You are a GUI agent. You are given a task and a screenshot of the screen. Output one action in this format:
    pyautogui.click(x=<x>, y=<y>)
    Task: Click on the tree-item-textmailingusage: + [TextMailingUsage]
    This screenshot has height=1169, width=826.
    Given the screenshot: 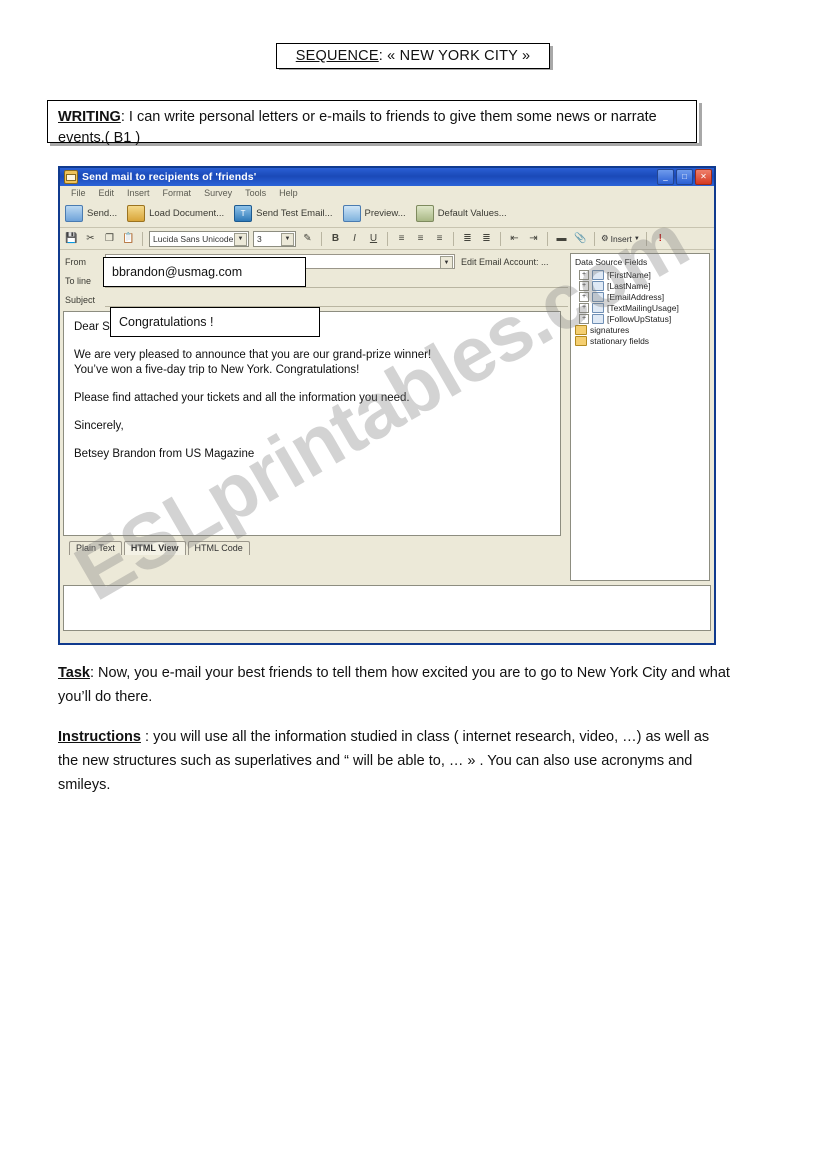 What is the action you would take?
    pyautogui.click(x=641, y=307)
    